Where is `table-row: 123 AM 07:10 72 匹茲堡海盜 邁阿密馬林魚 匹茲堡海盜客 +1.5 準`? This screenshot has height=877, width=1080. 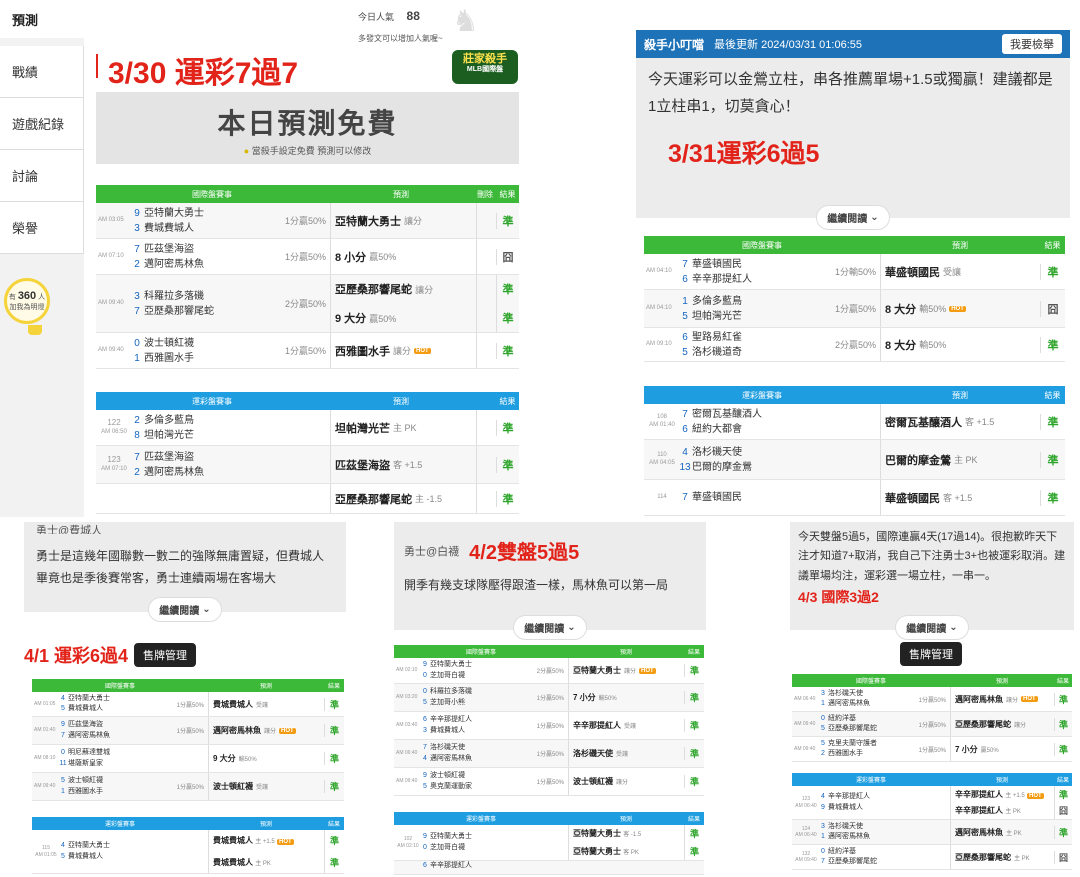 table-row: 123 AM 07:10 72 匹茲堡海盜 邁阿密馬林魚 匹茲堡海盜客 +1.5 準 is located at coordinates (307, 465).